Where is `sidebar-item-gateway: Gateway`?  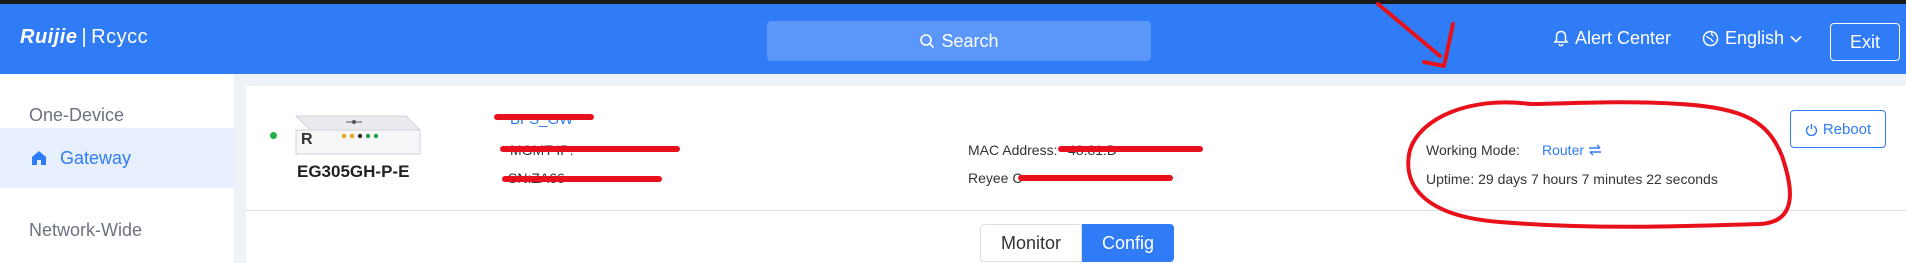 sidebar-item-gateway: Gateway is located at coordinates (117, 158).